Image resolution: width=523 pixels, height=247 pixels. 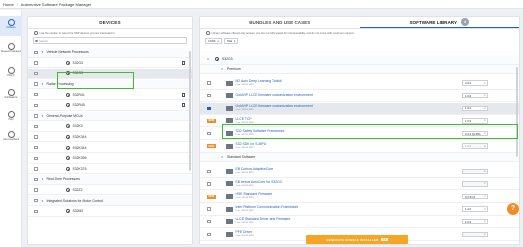 I want to click on device-group-row: ▾ Real-Time Processors, so click(x=110, y=180).